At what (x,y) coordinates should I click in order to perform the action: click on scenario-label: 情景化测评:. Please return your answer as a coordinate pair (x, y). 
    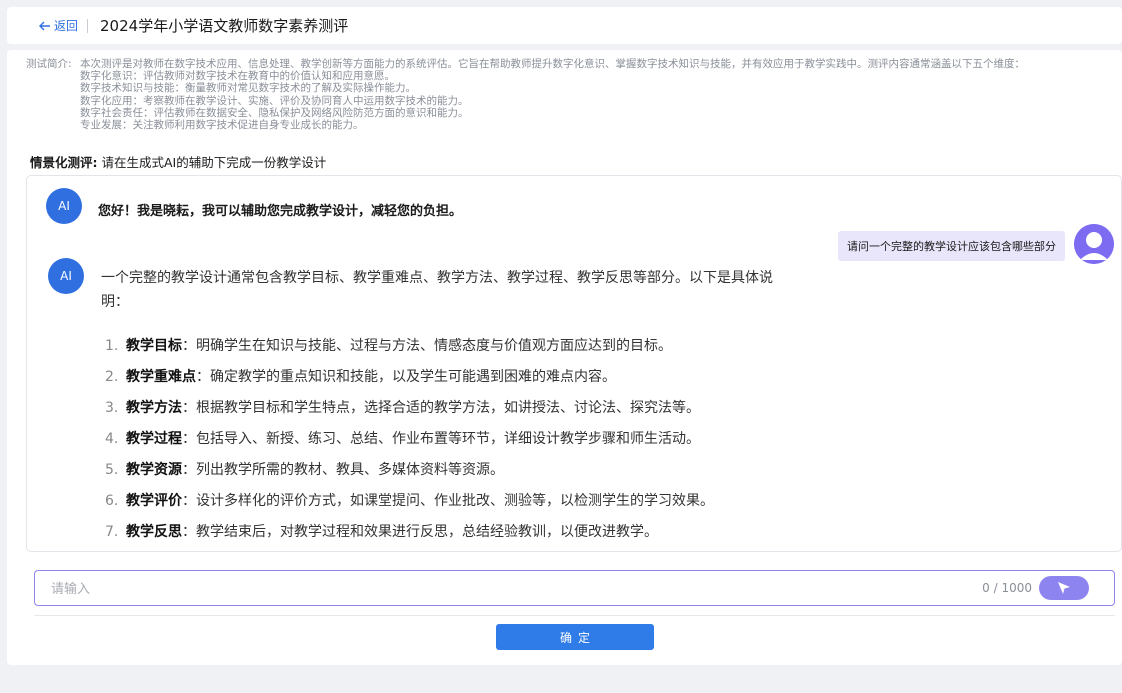
    Looking at the image, I should click on (64, 162).